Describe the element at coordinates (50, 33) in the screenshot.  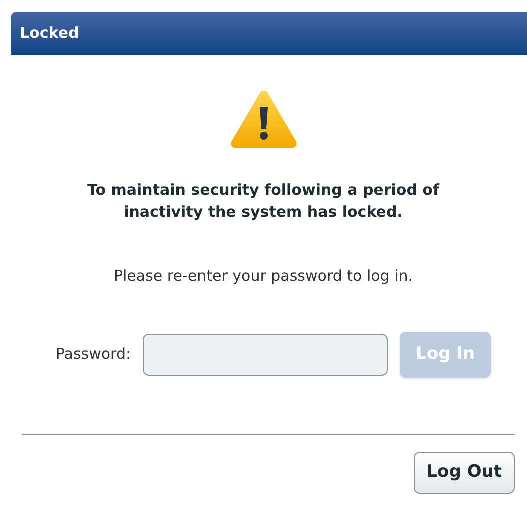
I see `window-title: Locked` at that location.